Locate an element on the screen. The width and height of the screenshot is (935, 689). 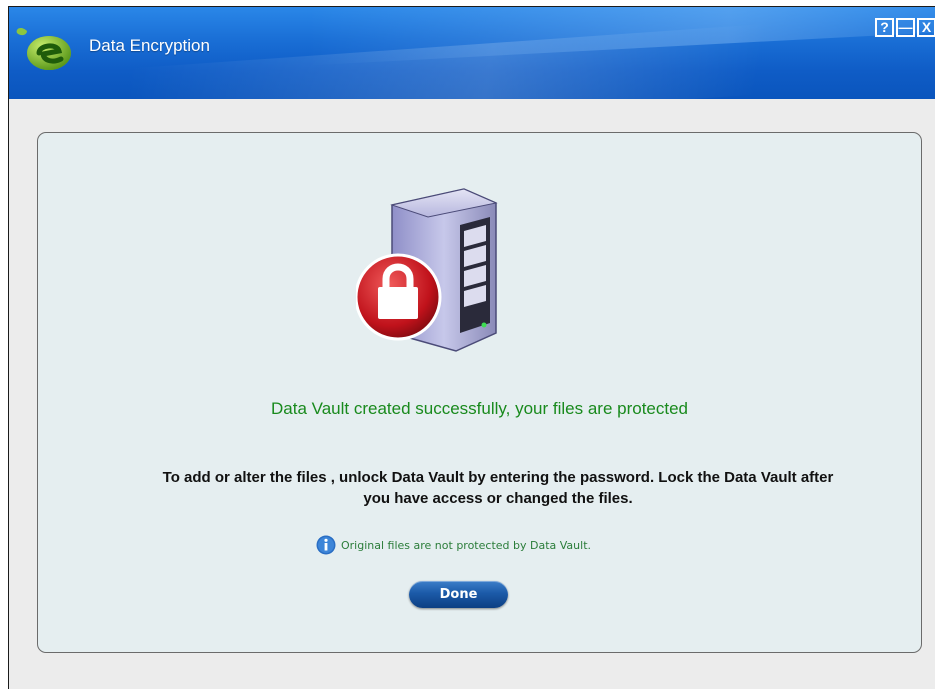
window-title: Data Encryption is located at coordinates (149, 45).